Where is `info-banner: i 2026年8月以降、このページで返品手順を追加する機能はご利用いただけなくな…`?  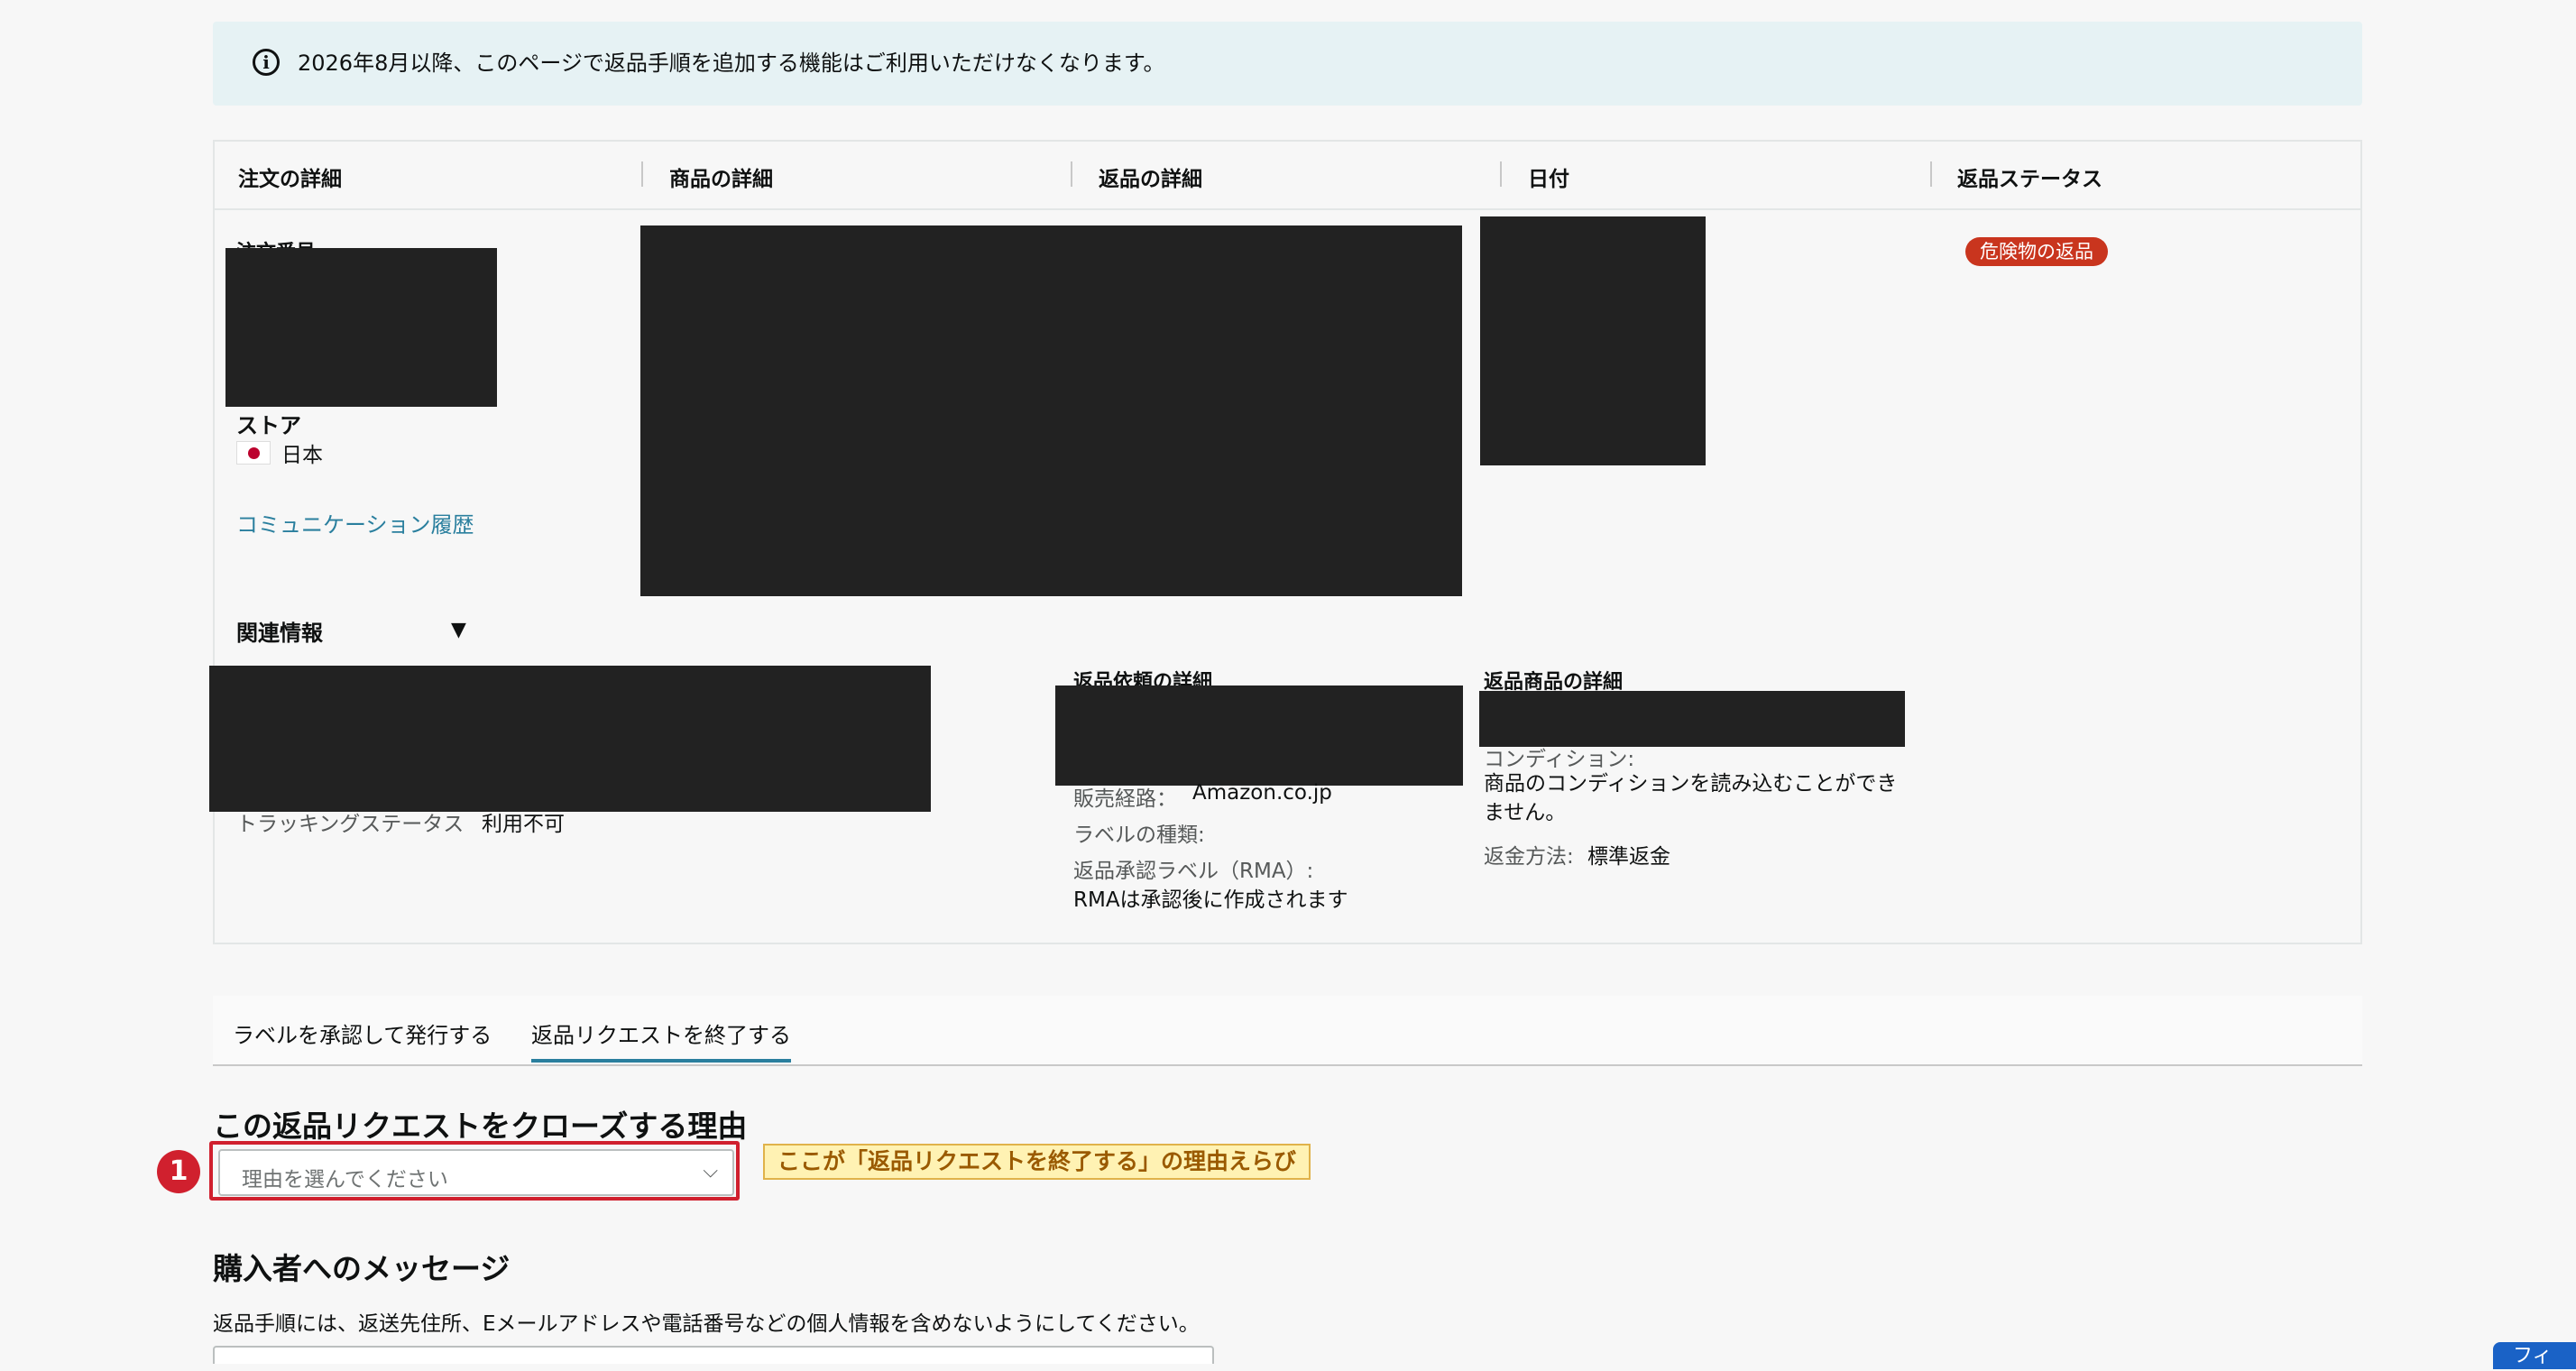 info-banner: i 2026年8月以降、このページで返品手順を追加する機能はご利用いただけなくな… is located at coordinates (1287, 64).